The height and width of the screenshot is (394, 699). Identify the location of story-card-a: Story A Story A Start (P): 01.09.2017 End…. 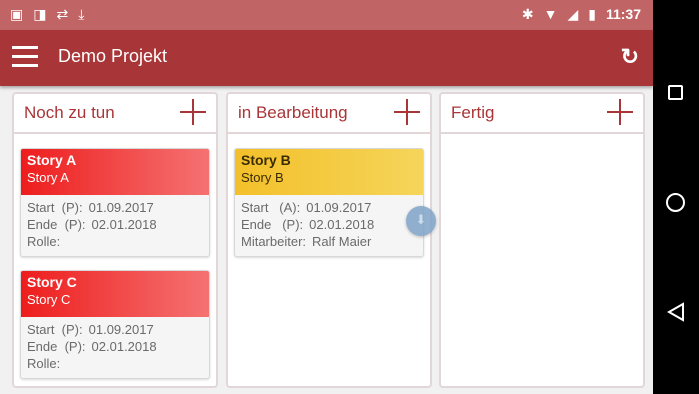
(115, 202).